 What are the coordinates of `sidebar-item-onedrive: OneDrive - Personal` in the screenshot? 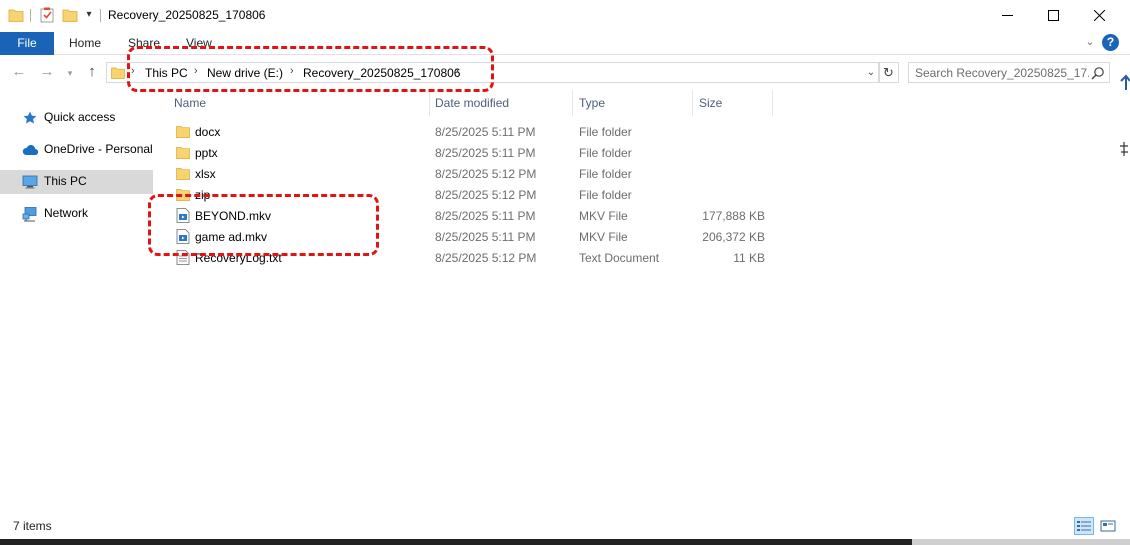 It's located at (76, 150).